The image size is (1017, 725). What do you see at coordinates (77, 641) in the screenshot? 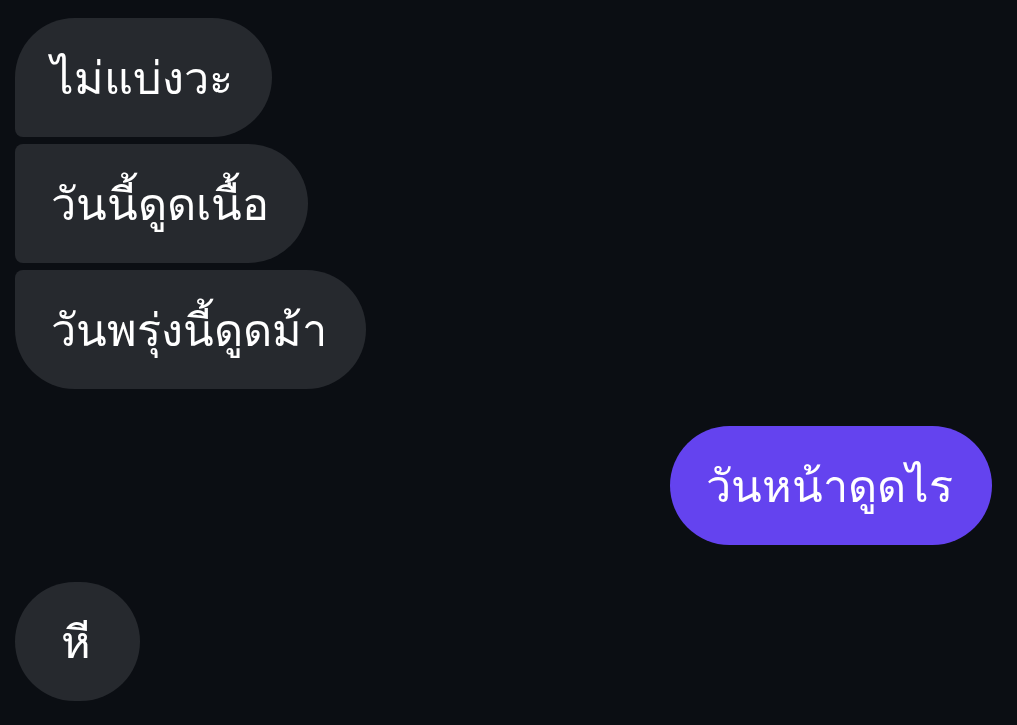
I see `received-message-bubble: หี` at bounding box center [77, 641].